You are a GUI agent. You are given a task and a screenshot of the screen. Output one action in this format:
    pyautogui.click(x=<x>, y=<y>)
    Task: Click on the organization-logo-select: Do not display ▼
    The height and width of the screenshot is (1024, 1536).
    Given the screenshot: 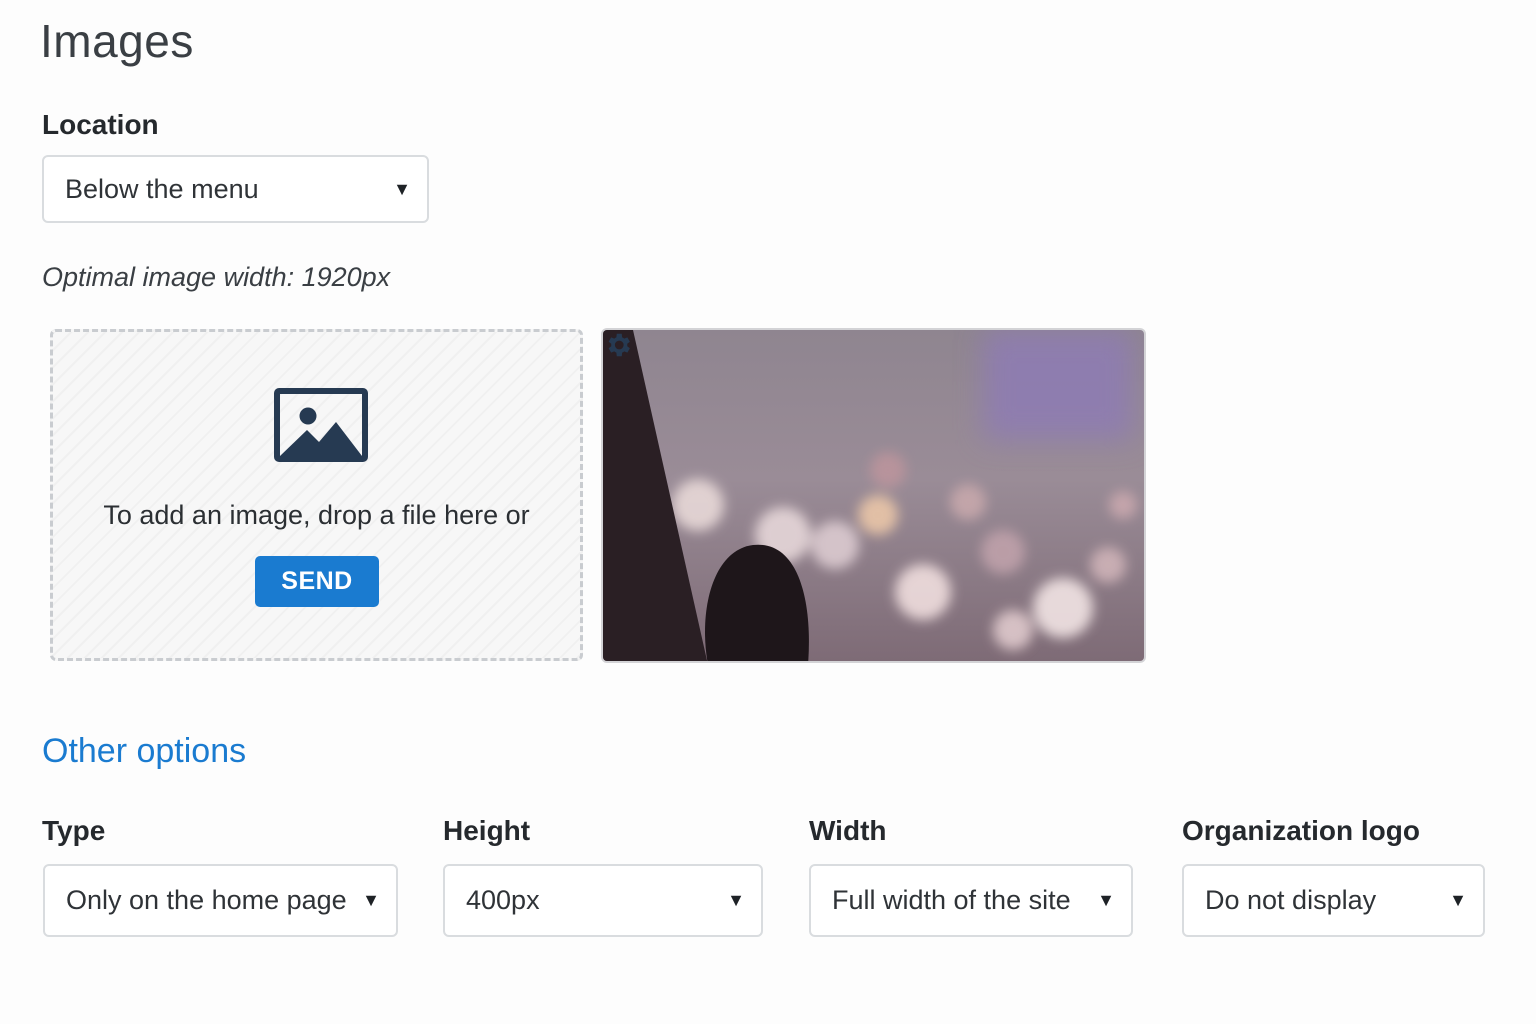 What is the action you would take?
    pyautogui.click(x=1333, y=900)
    